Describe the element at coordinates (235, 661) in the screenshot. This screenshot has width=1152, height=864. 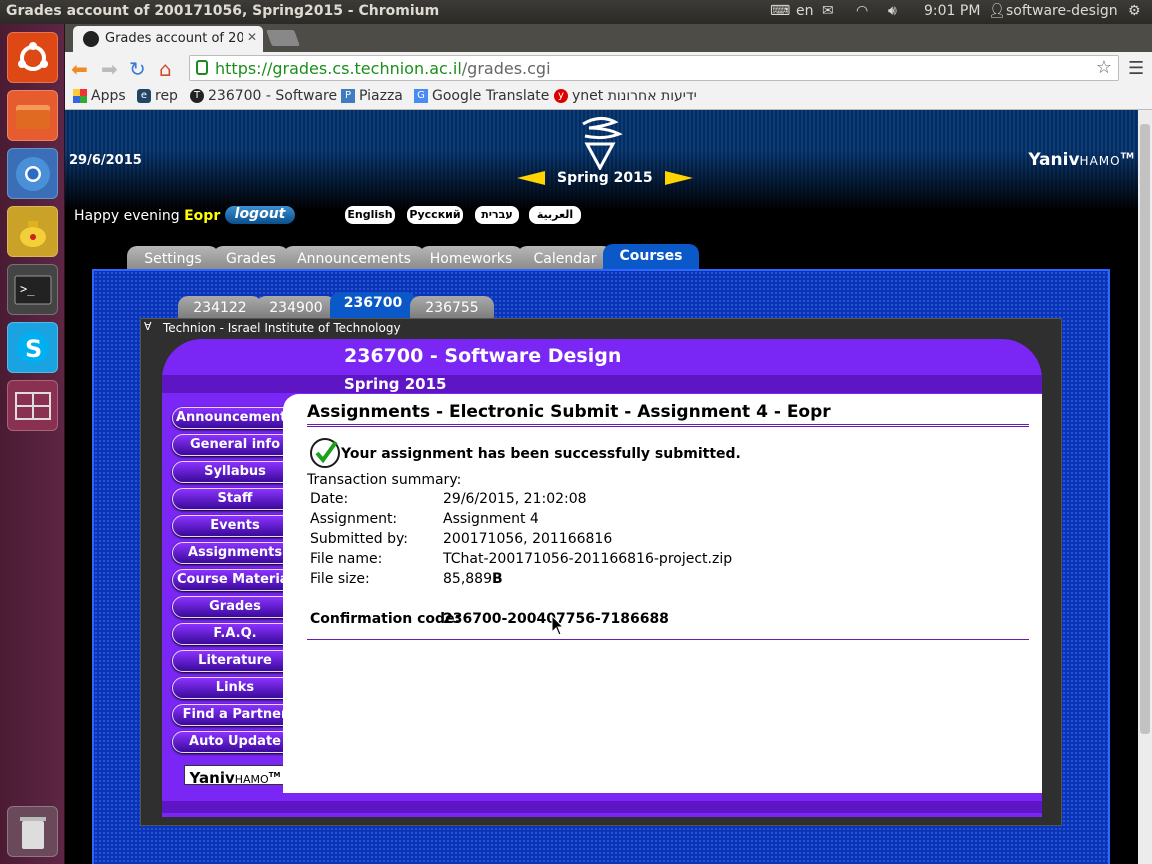
I see `sidebar-item-literature: Literature` at that location.